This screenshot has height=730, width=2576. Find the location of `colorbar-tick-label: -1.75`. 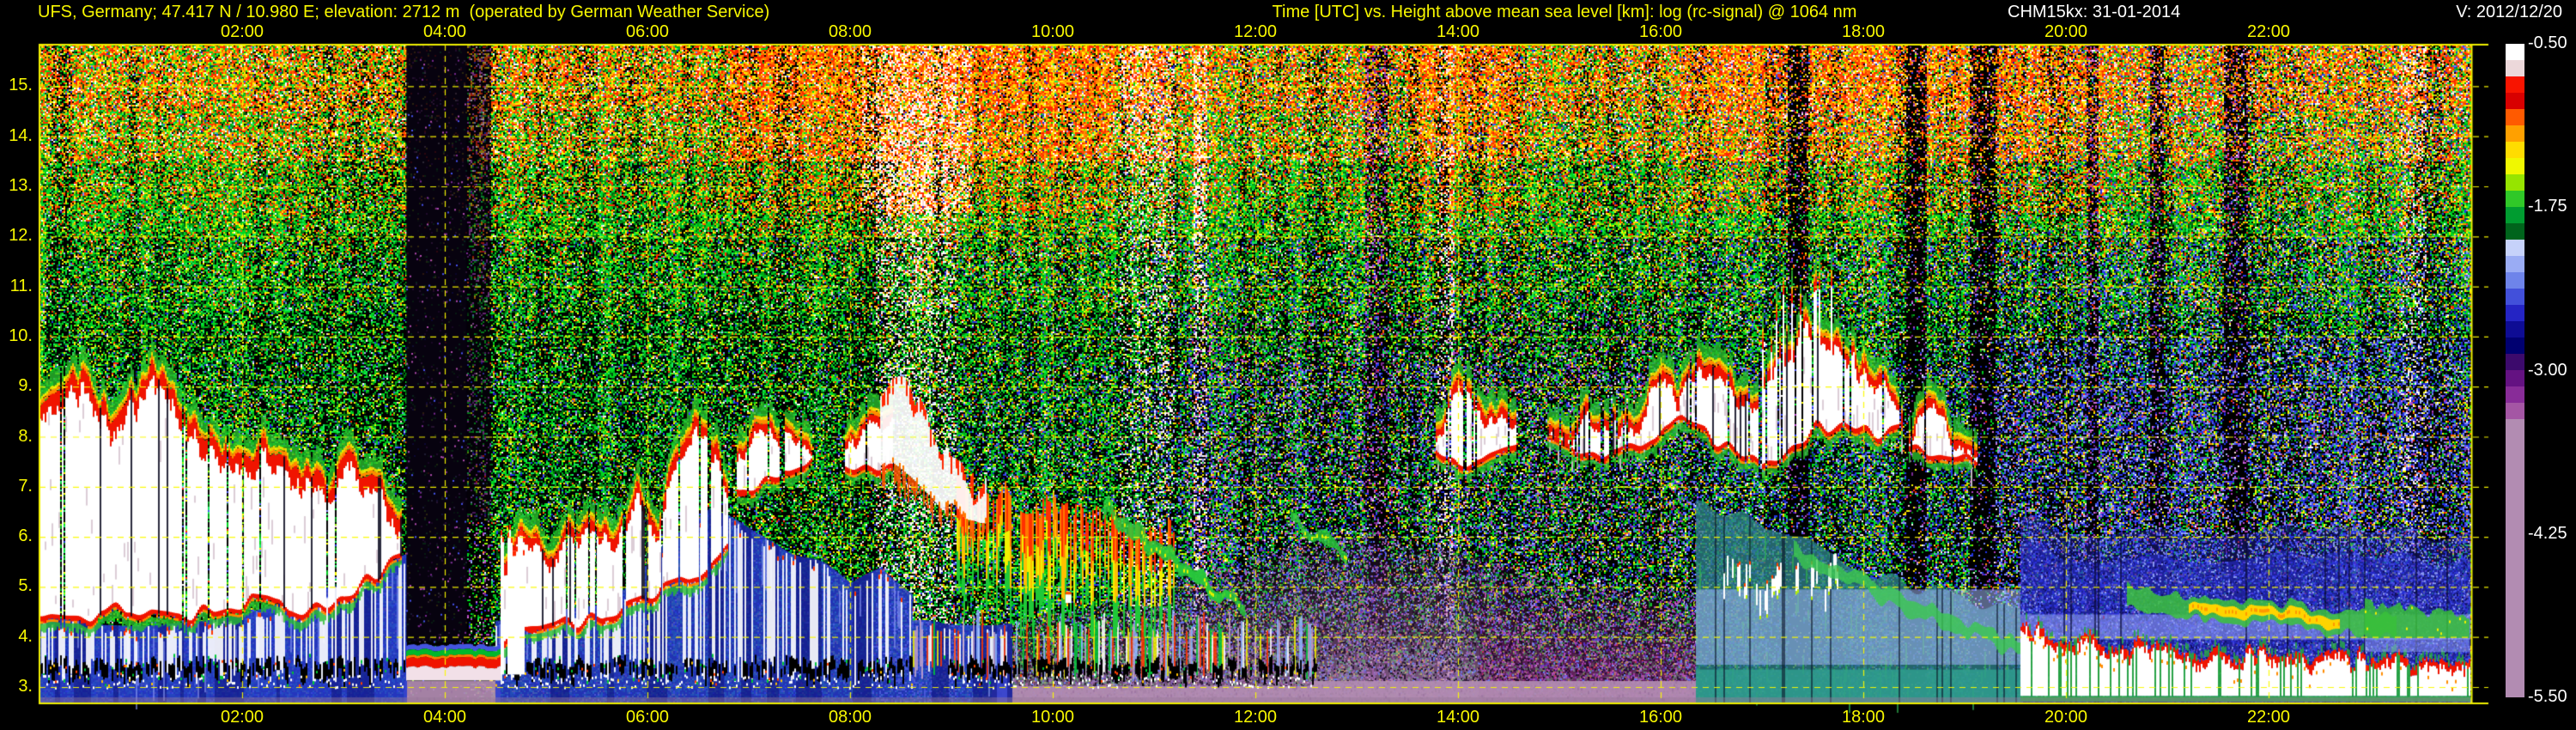

colorbar-tick-label: -1.75 is located at coordinates (2547, 206).